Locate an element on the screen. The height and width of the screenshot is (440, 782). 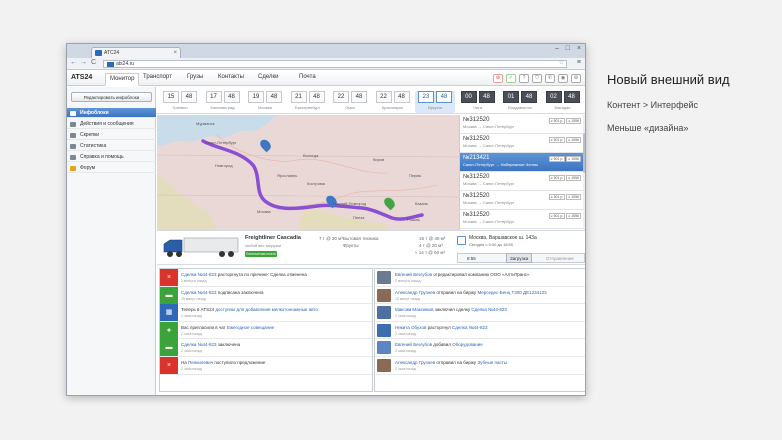
slide-line-2: Меньше «дизайна» is located at coordinates (648, 128).